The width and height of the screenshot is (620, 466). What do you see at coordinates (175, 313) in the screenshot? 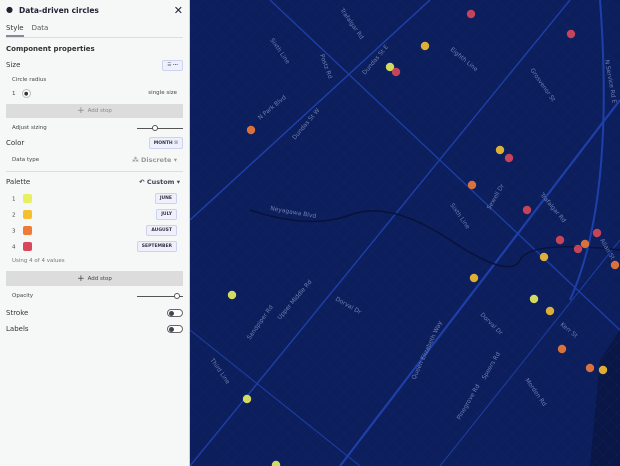
I see `stroke-toggle` at bounding box center [175, 313].